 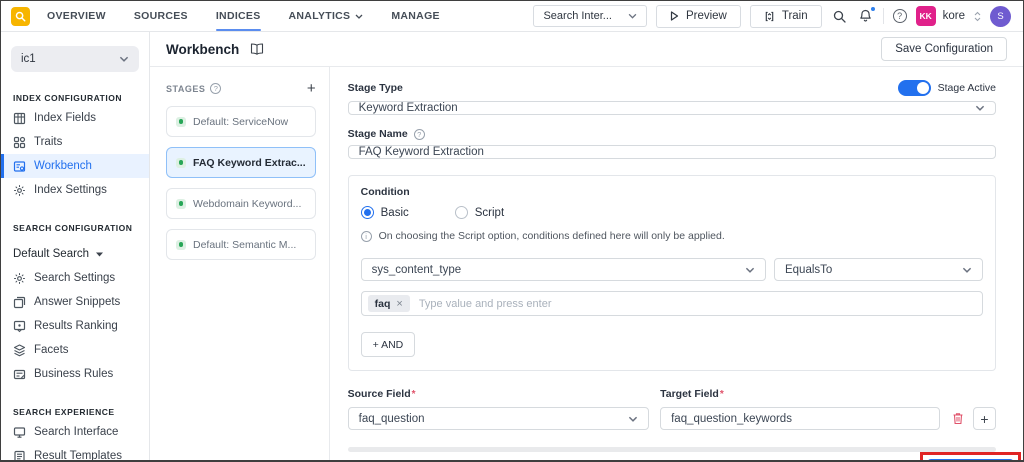 What do you see at coordinates (953, 16) in the screenshot?
I see `account-name: kore` at bounding box center [953, 16].